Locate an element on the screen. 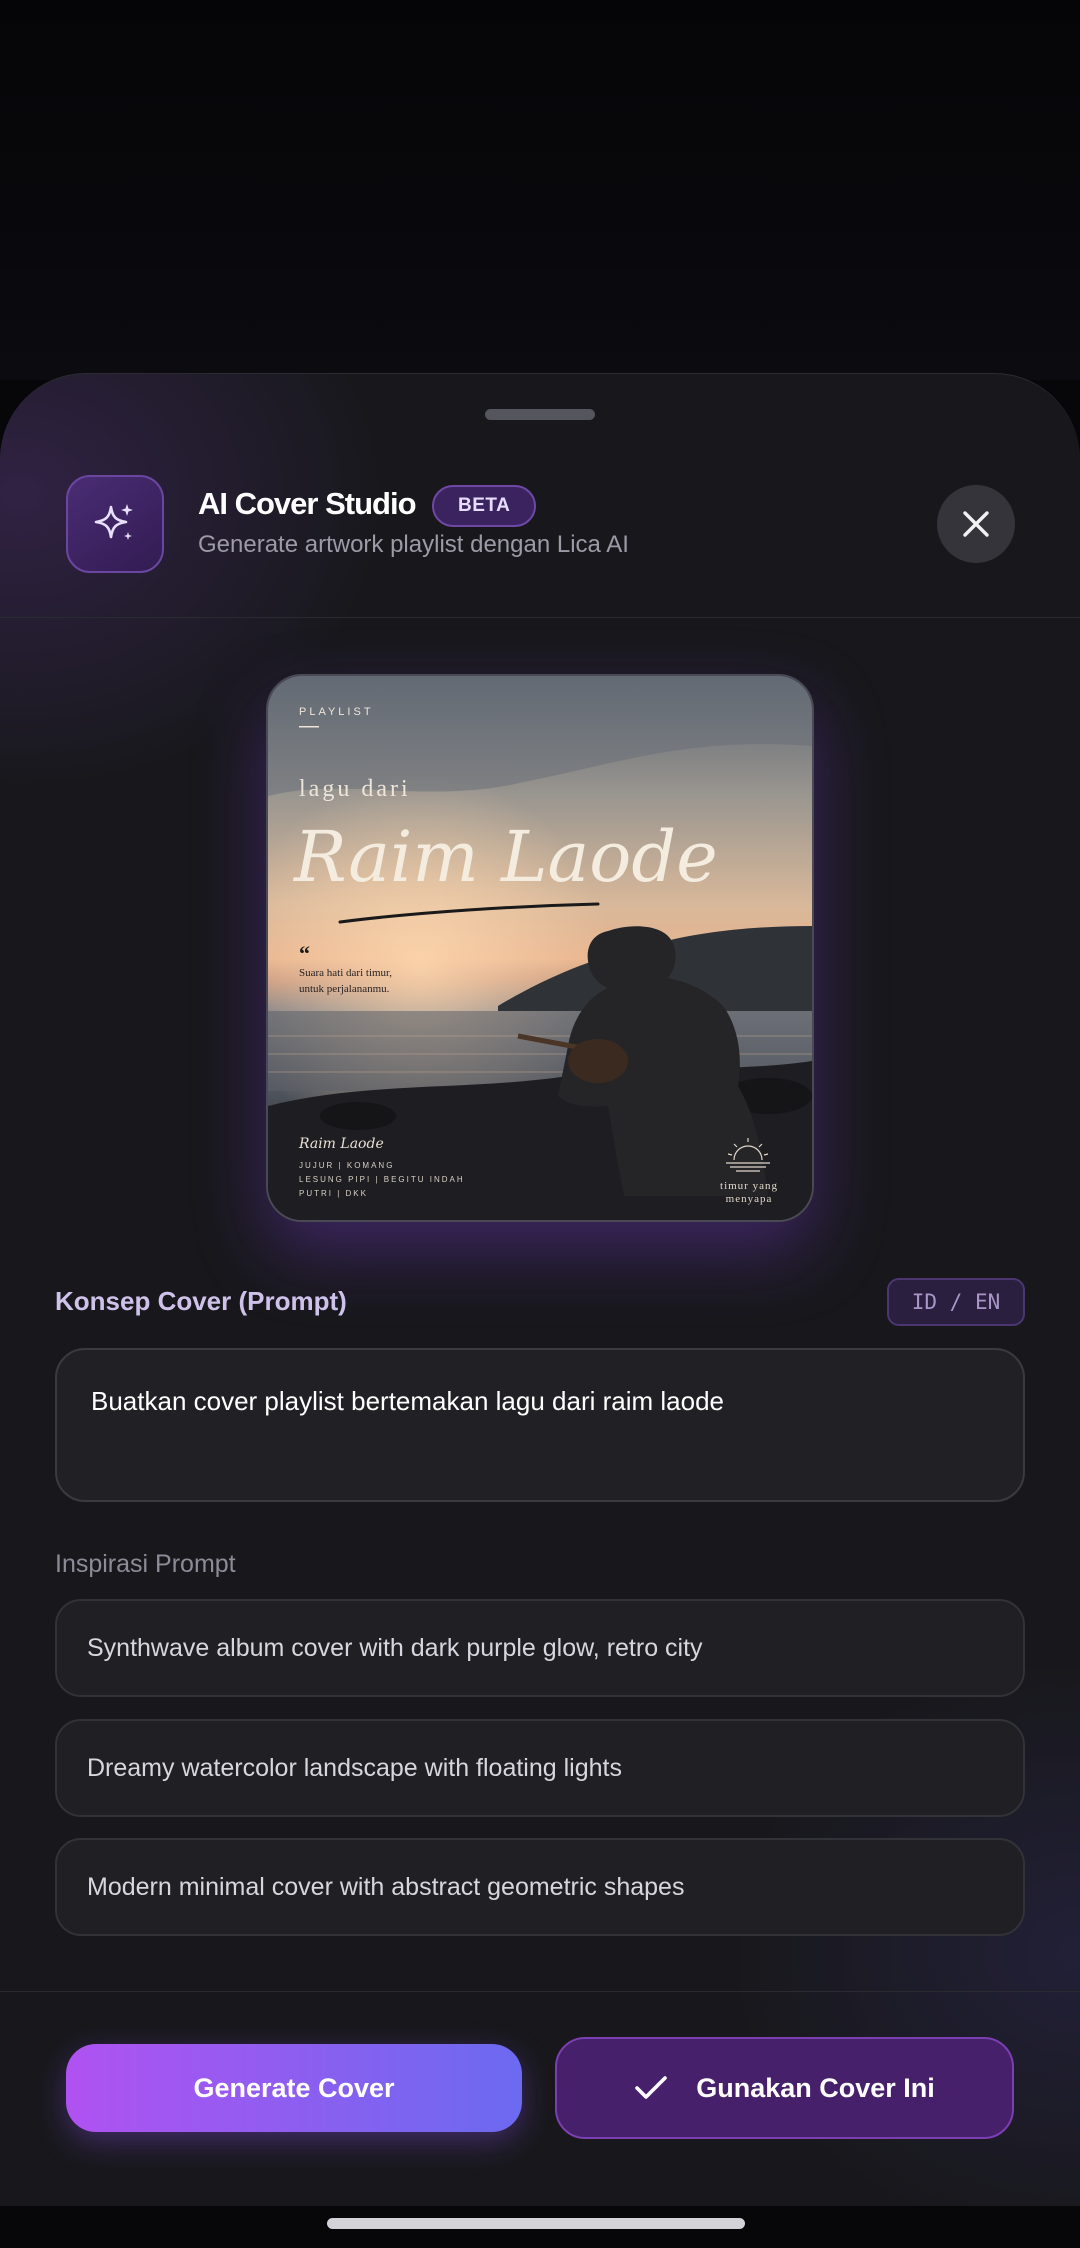 This screenshot has width=1080, height=2248. cover-kicker: PLAYLIST is located at coordinates (336, 712).